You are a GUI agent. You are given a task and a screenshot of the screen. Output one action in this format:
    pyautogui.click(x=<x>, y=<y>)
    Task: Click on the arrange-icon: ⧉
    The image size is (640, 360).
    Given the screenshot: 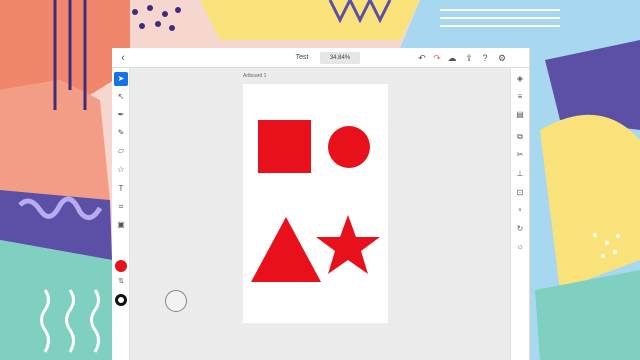 What is the action you would take?
    pyautogui.click(x=520, y=137)
    